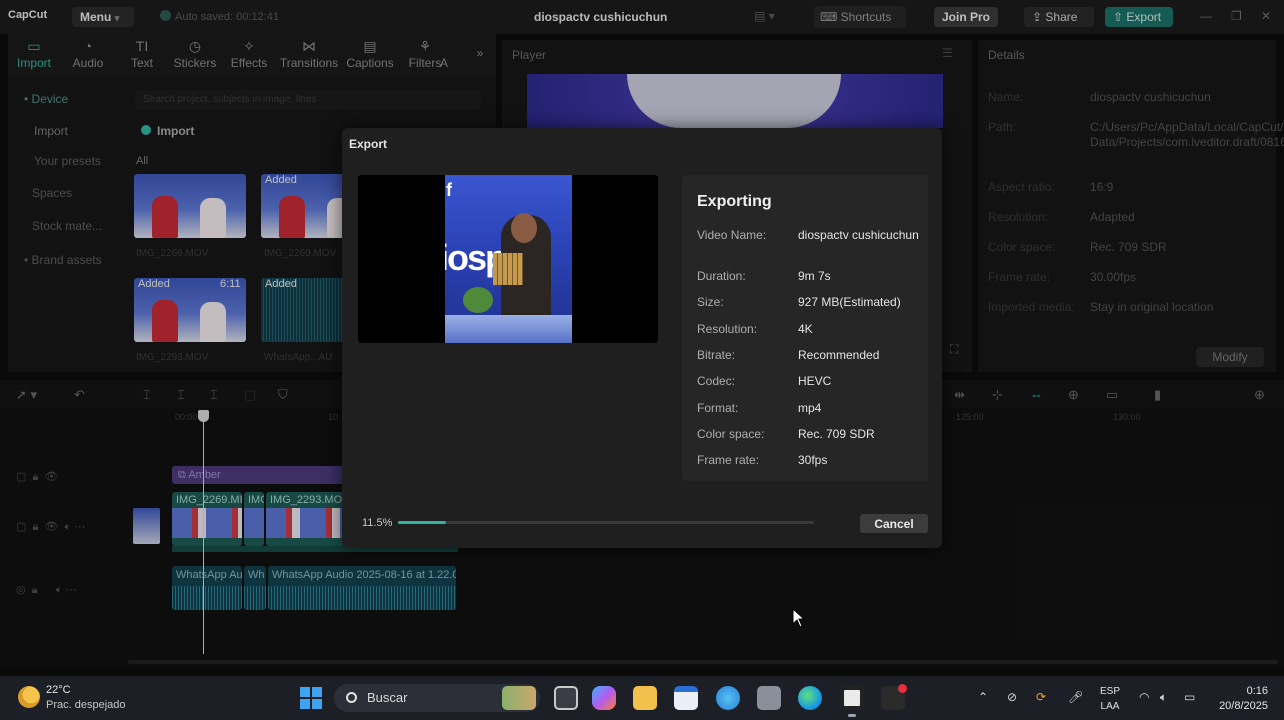 The height and width of the screenshot is (720, 1284). What do you see at coordinates (1144, 697) in the screenshot?
I see `wifi-icon: ◠` at bounding box center [1144, 697].